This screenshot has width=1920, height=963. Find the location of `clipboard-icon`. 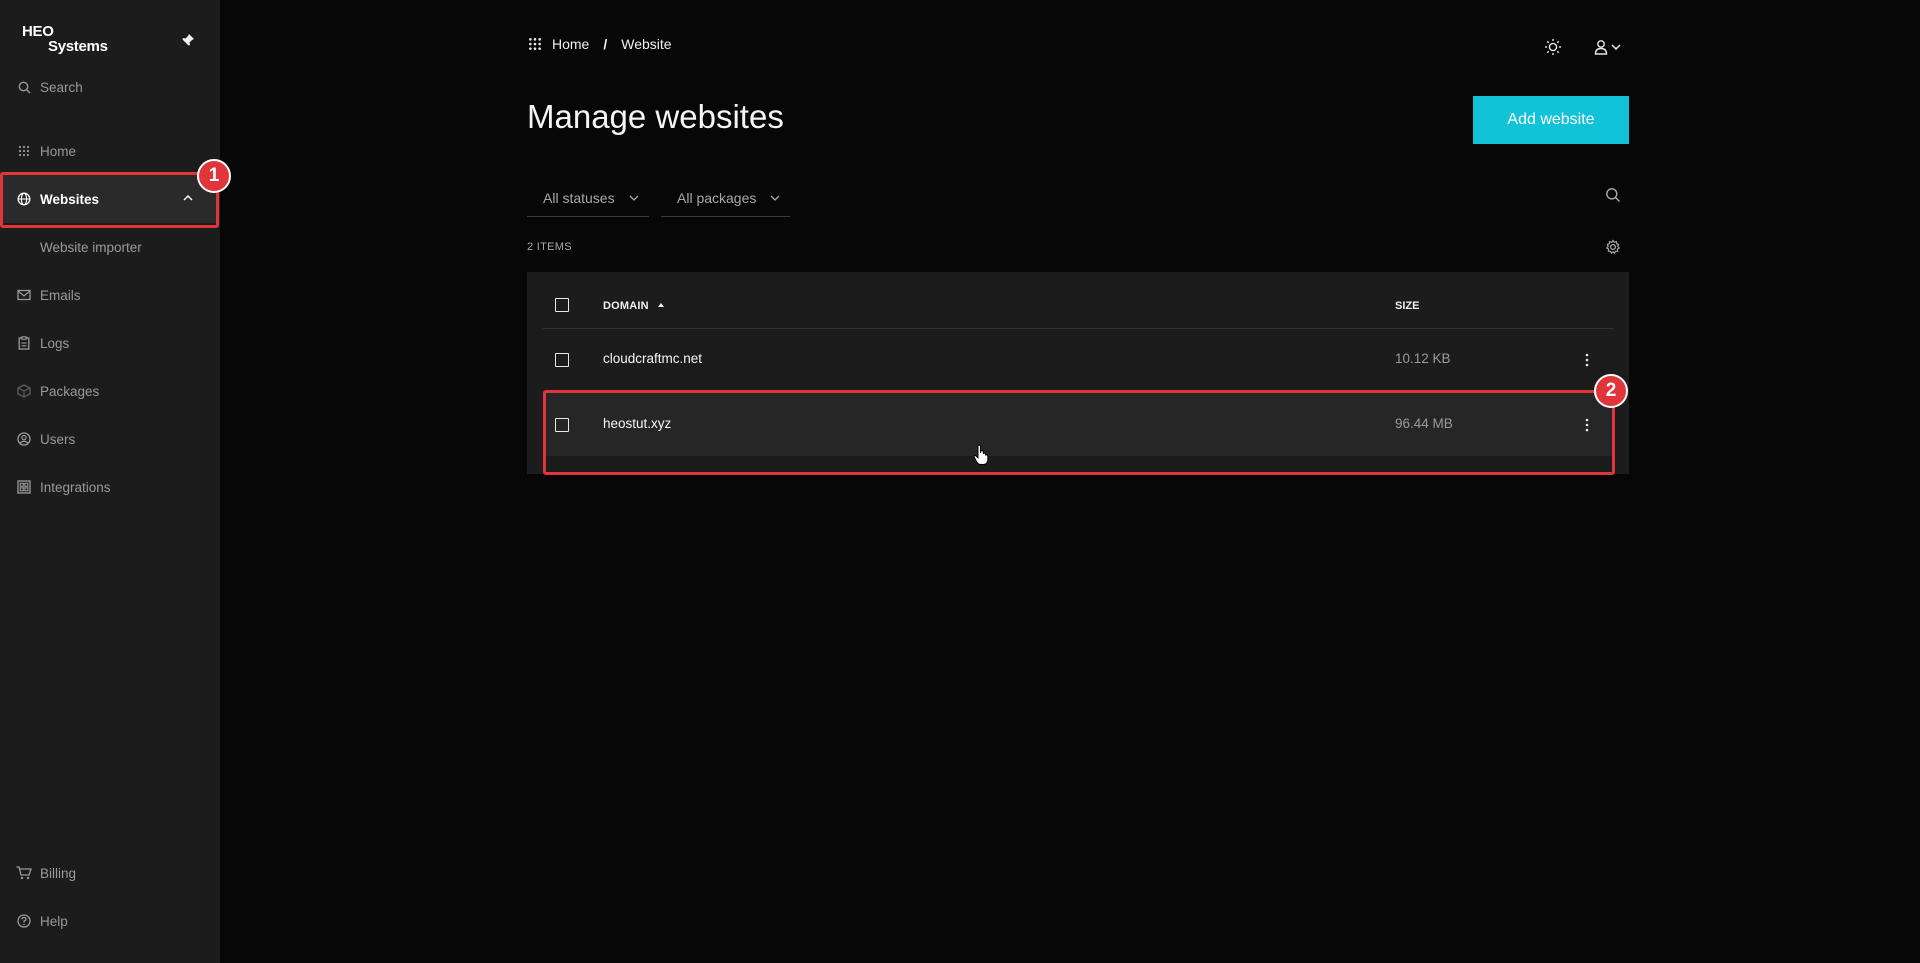

clipboard-icon is located at coordinates (24, 343).